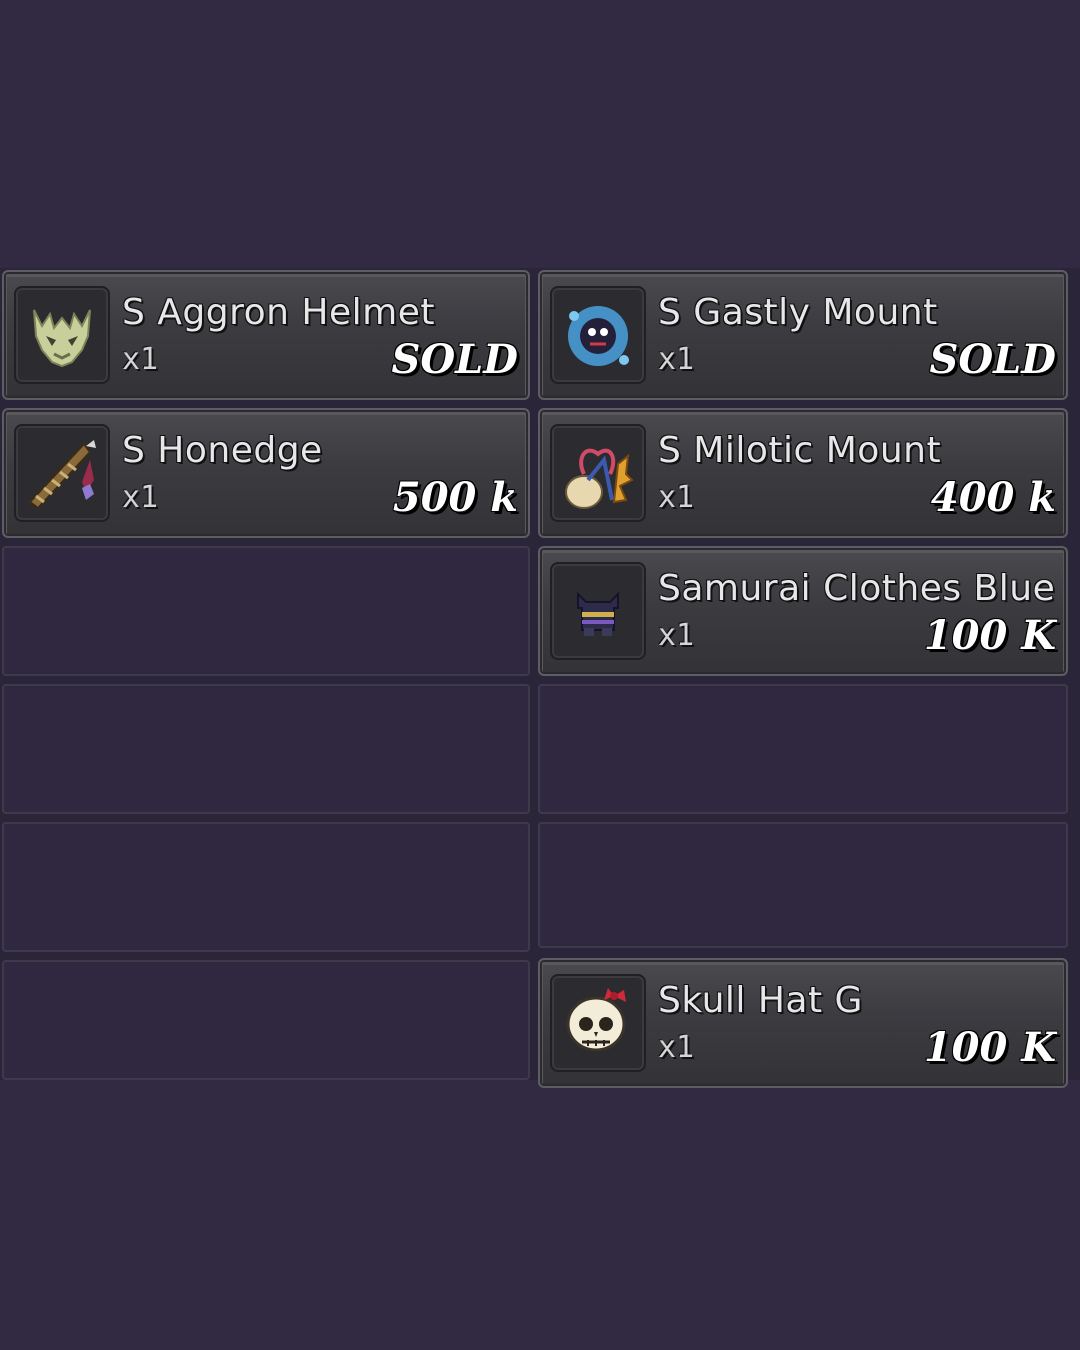  I want to click on item-name: S Gastly Mount, so click(798, 312).